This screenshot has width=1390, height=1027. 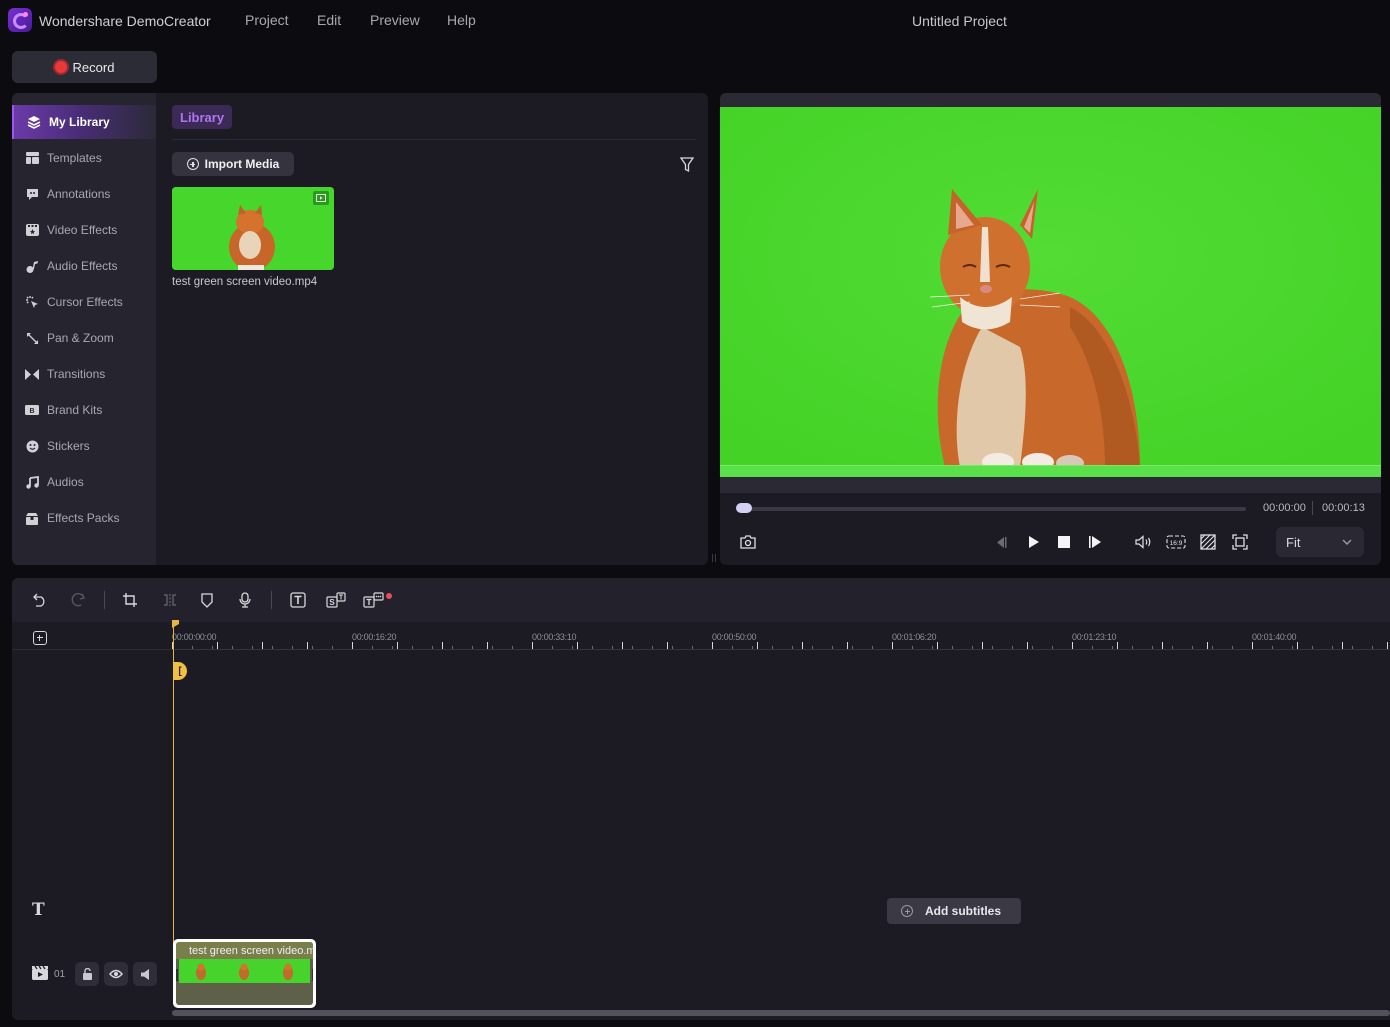 I want to click on sidebar-item-cursor-effects: Cursor Effects, so click(x=84, y=302).